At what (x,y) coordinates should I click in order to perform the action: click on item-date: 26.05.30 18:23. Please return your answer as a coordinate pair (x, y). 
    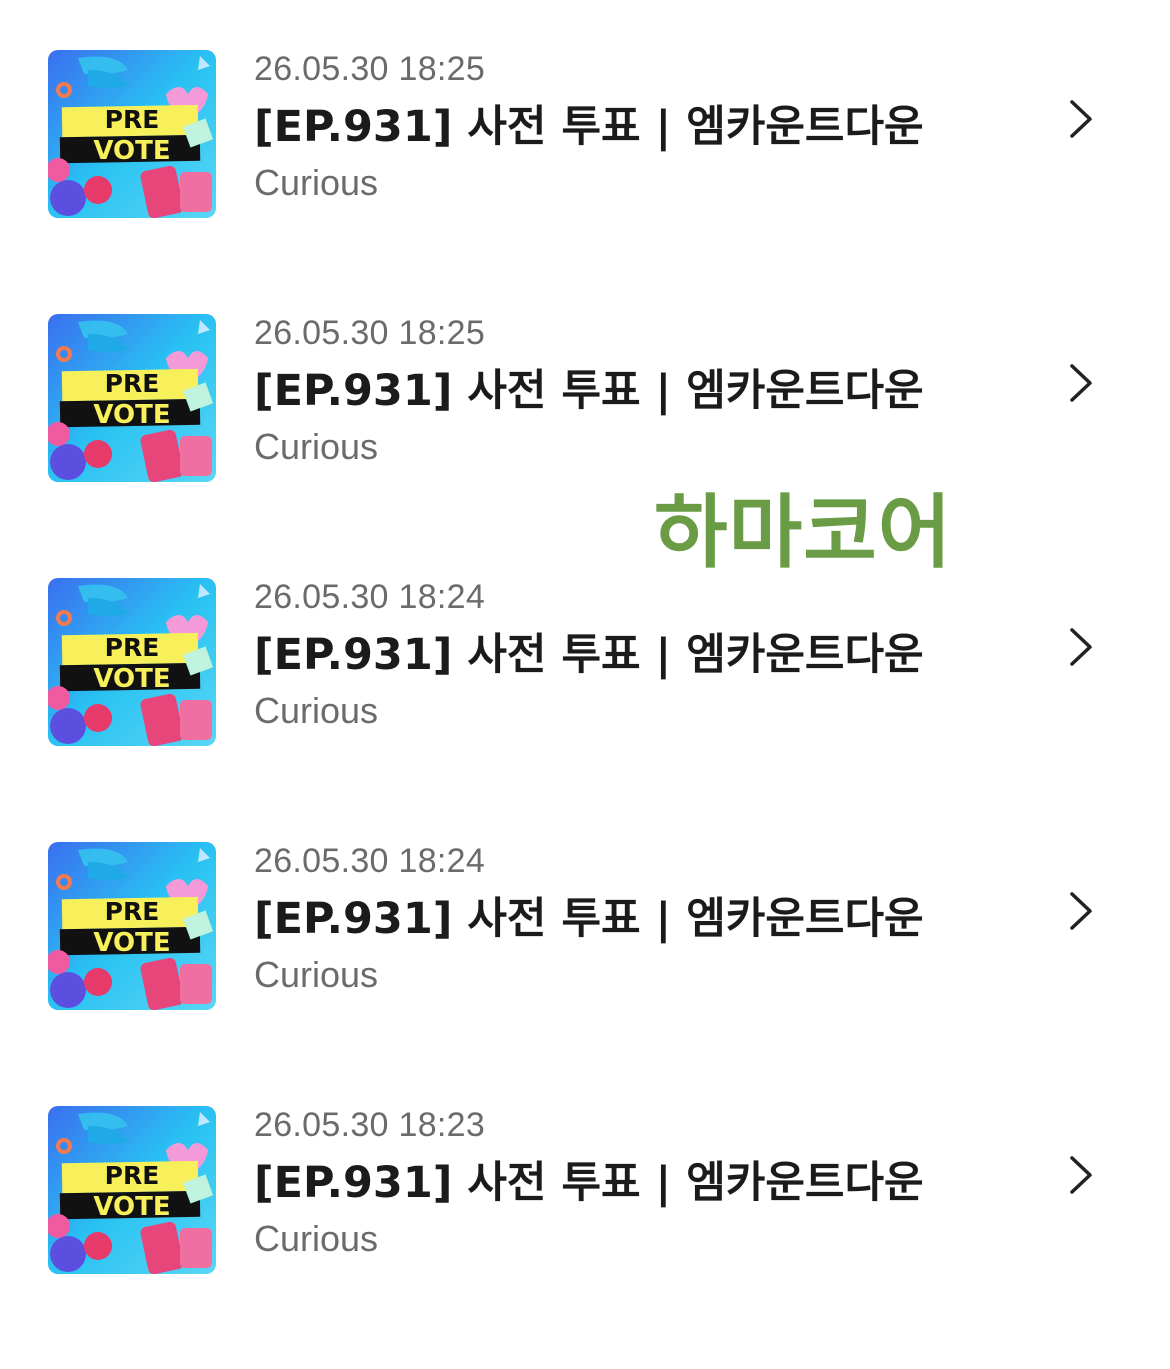
    Looking at the image, I should click on (370, 1125).